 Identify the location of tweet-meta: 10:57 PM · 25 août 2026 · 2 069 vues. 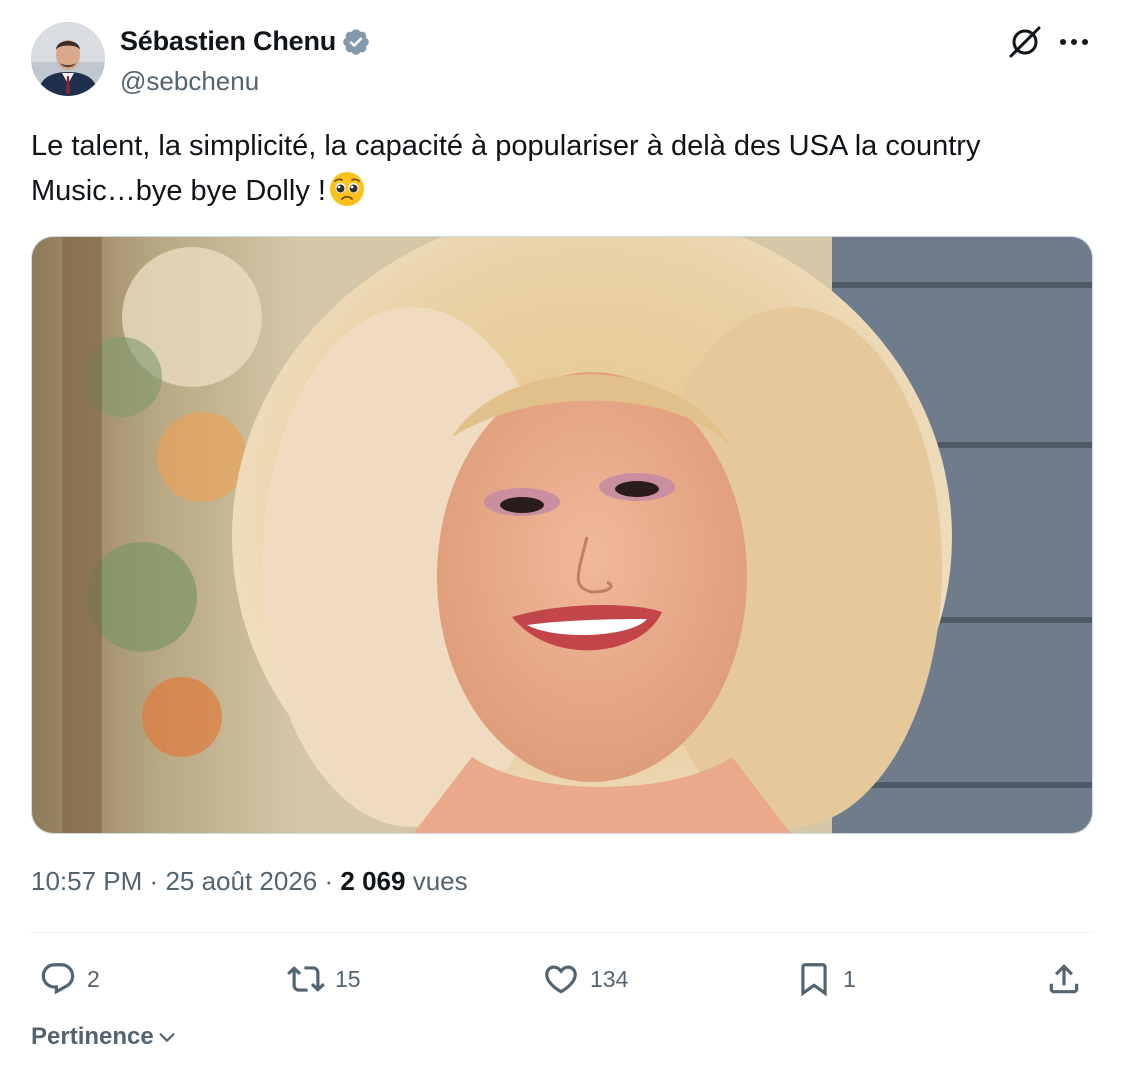
(249, 881).